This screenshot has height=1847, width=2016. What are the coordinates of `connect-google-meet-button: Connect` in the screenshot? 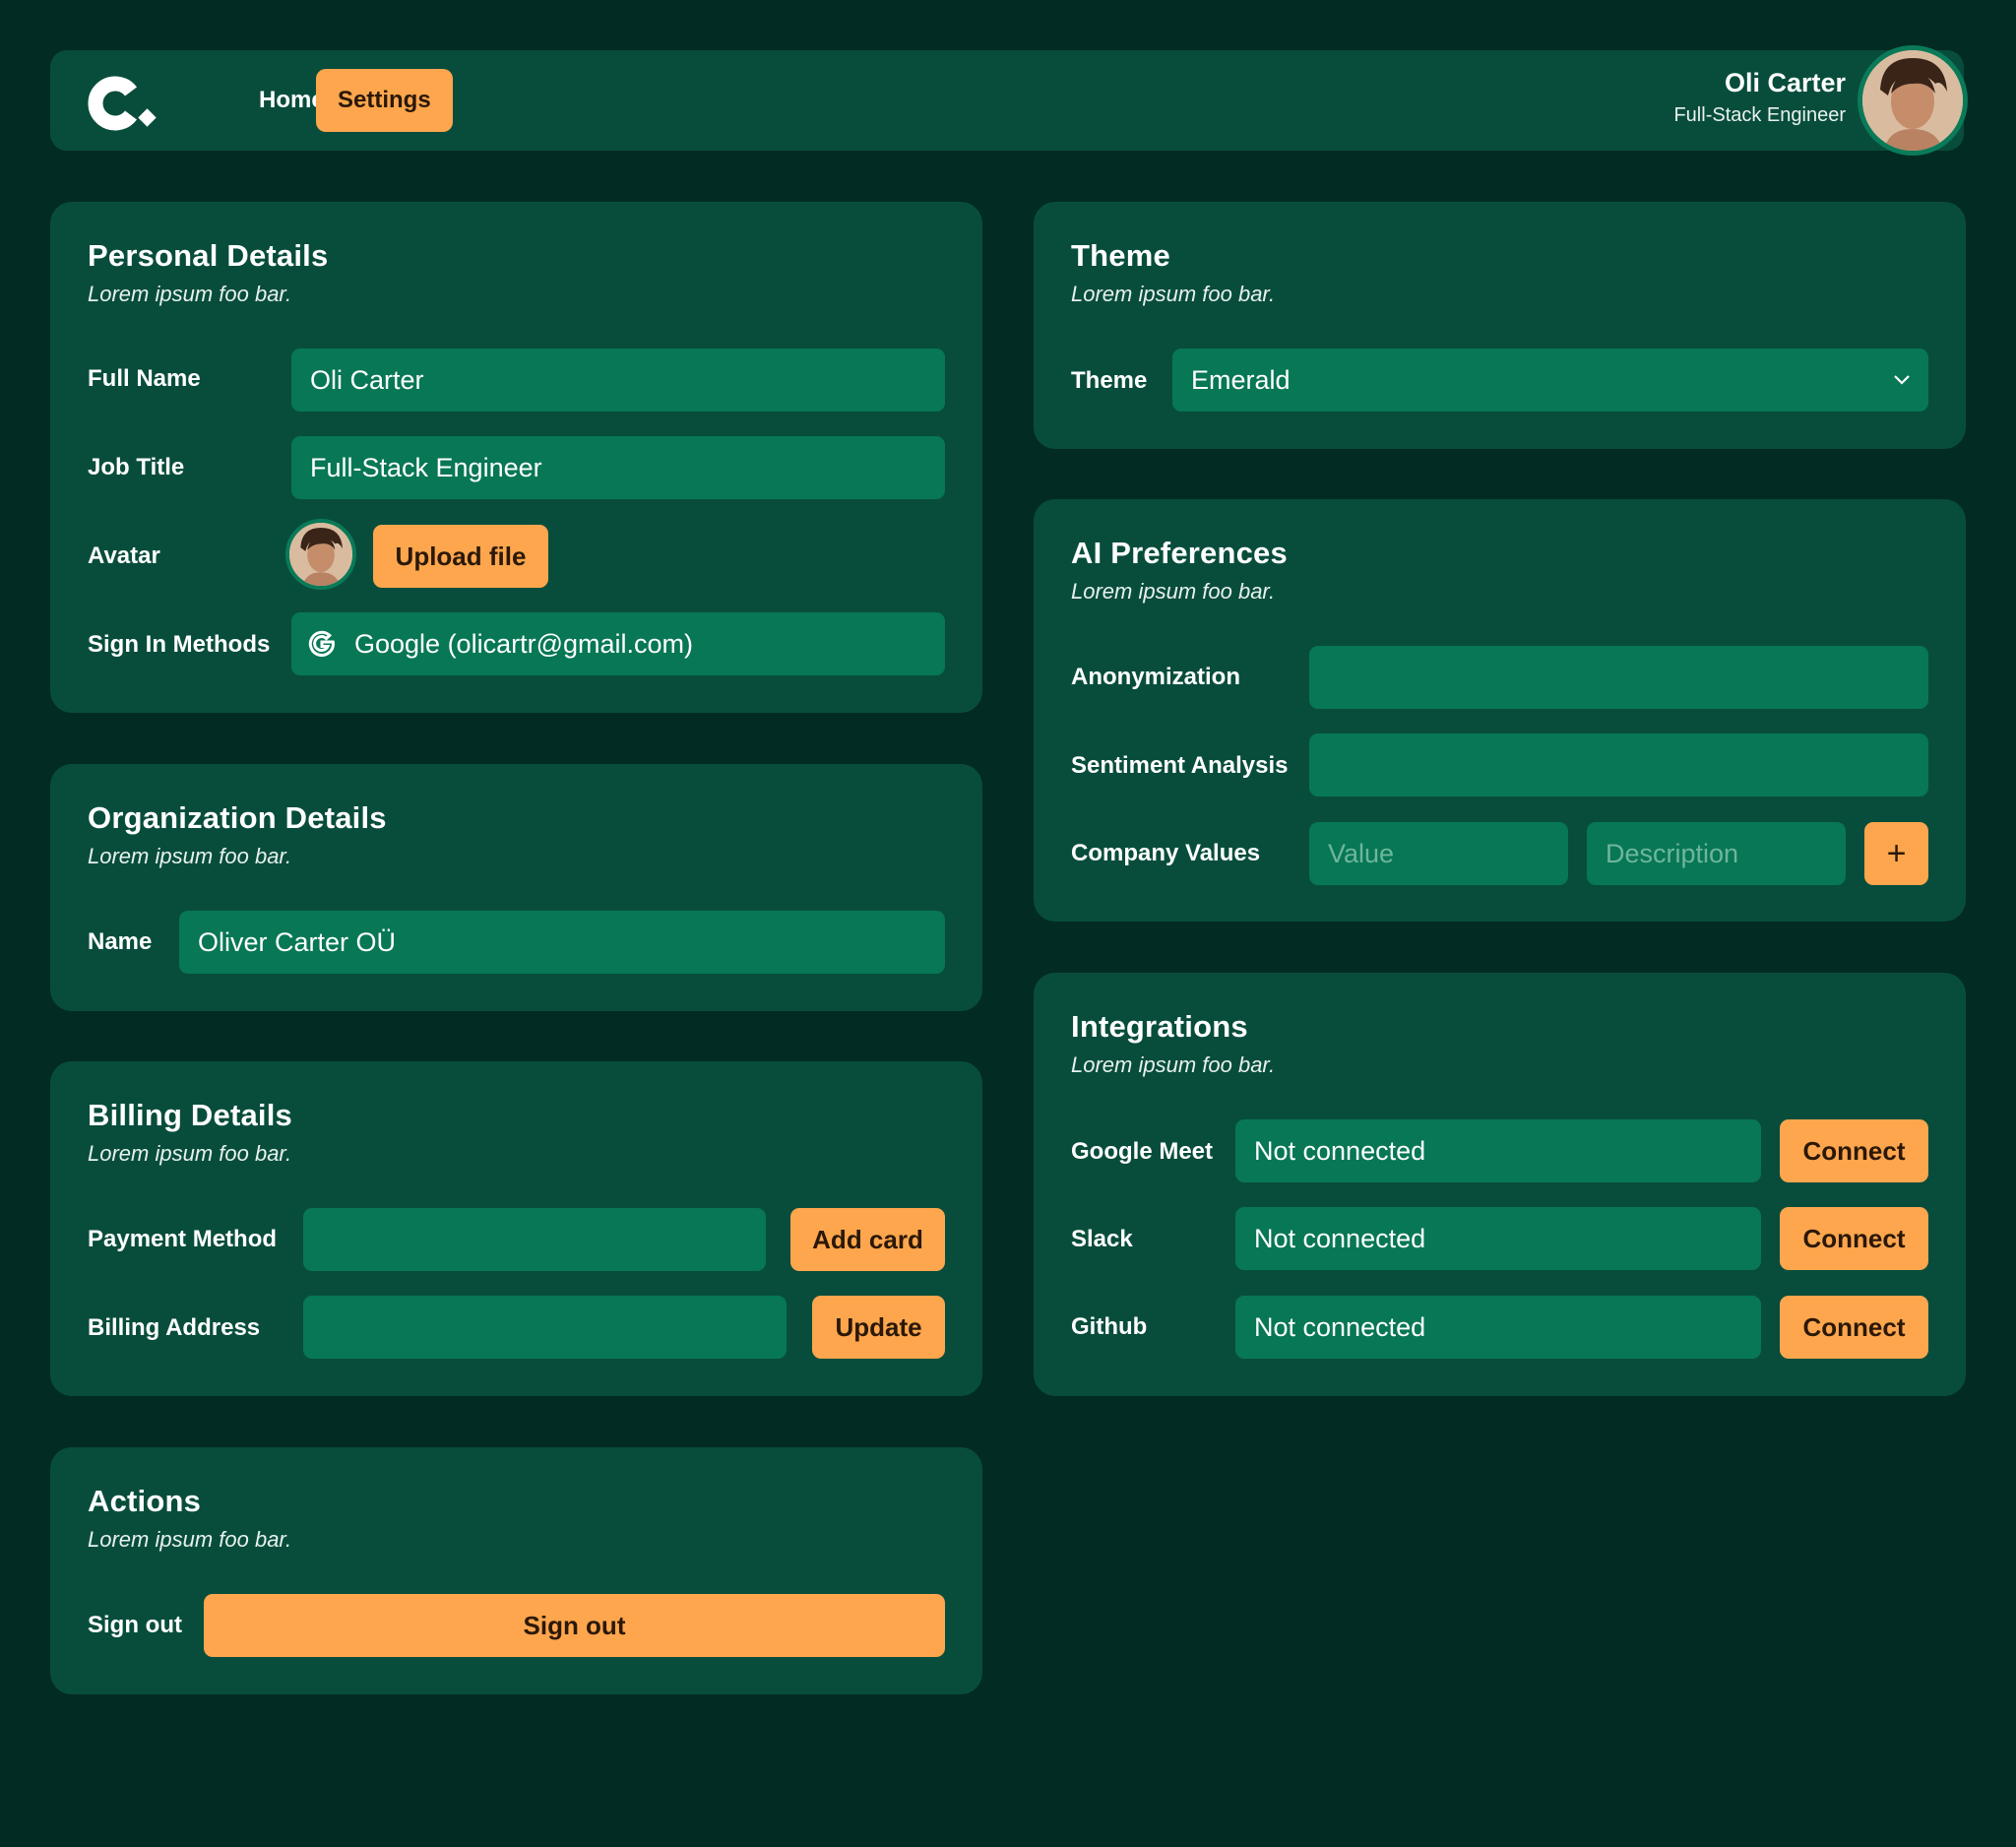 It's located at (1854, 1150).